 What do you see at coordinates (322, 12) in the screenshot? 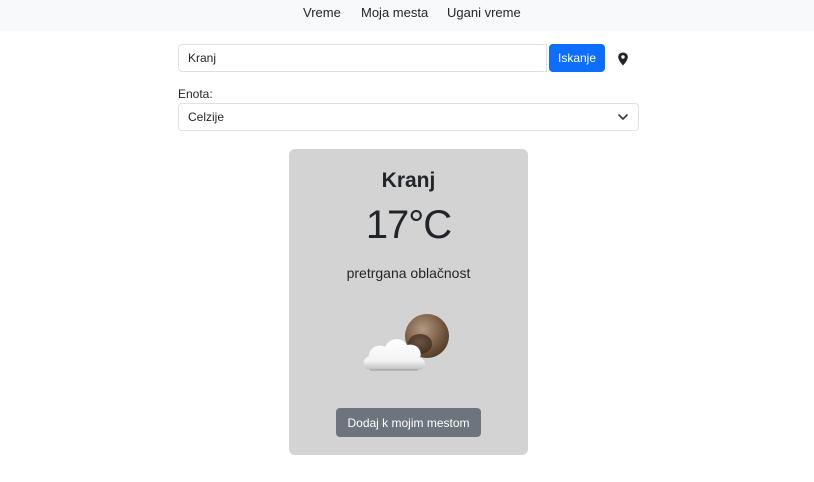
I see `nav-link-vreme: Vreme` at bounding box center [322, 12].